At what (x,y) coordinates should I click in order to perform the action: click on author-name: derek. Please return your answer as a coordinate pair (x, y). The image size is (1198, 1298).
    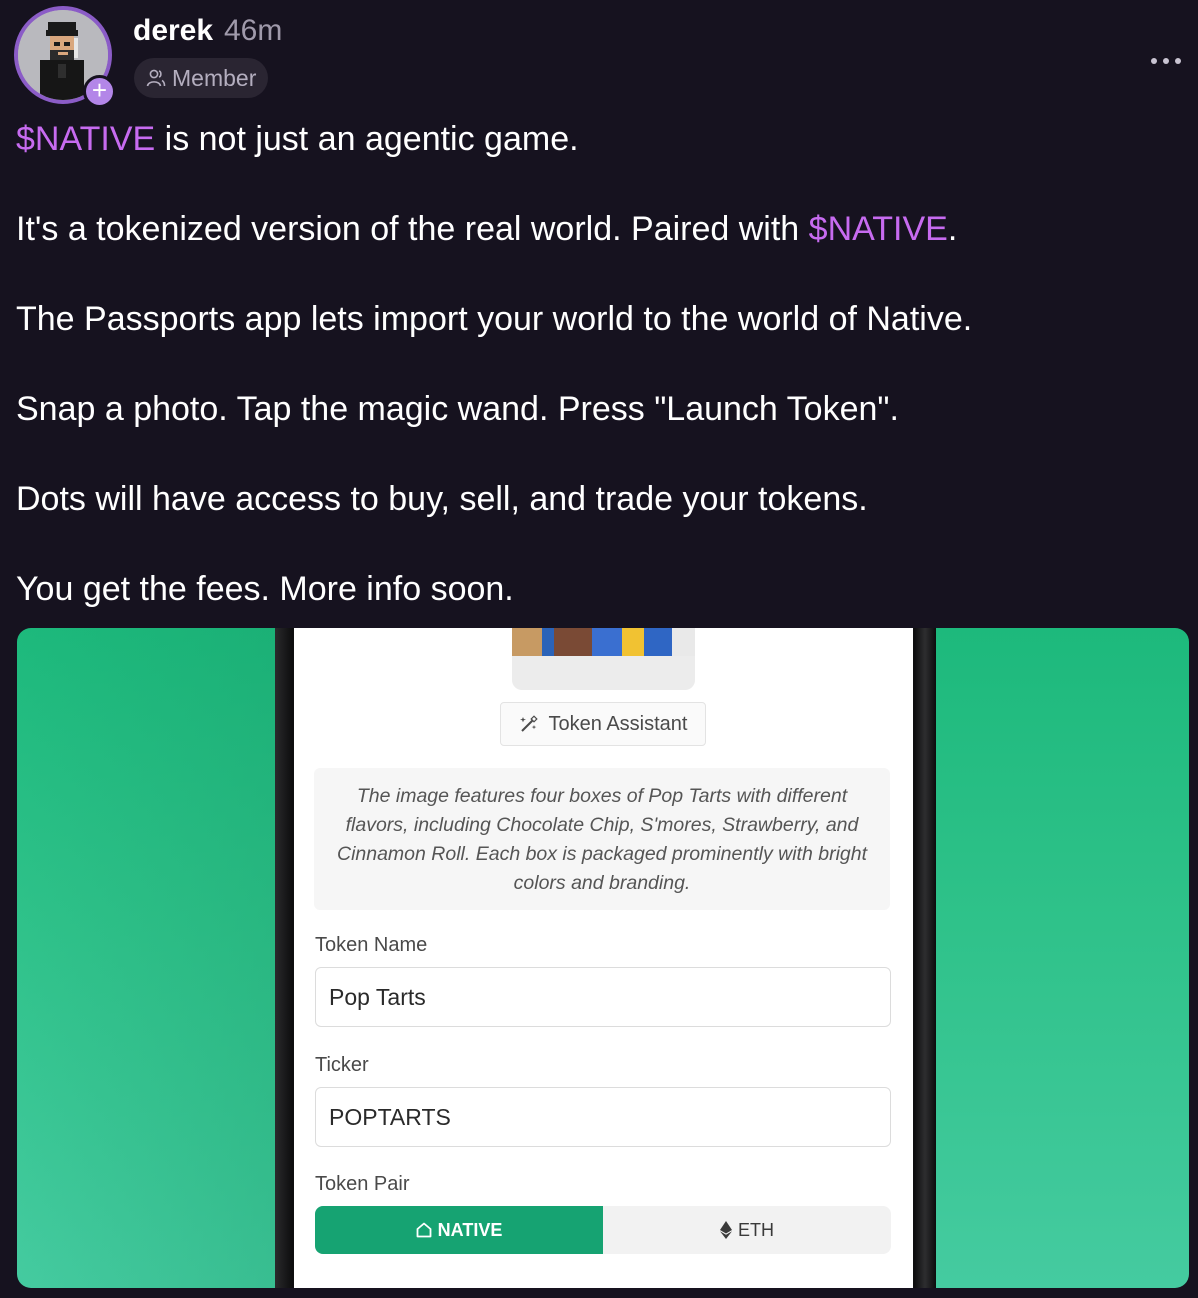
    Looking at the image, I should click on (173, 31).